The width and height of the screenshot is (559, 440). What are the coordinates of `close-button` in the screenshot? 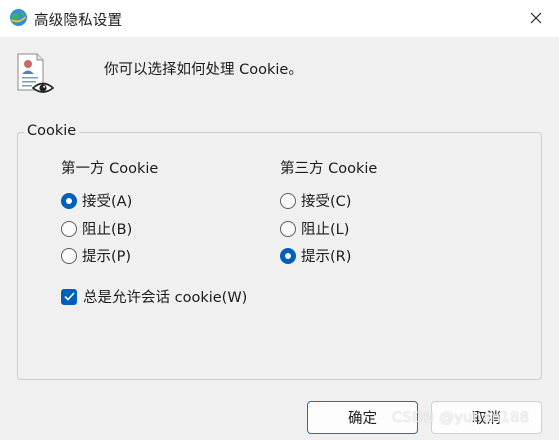 It's located at (536, 18).